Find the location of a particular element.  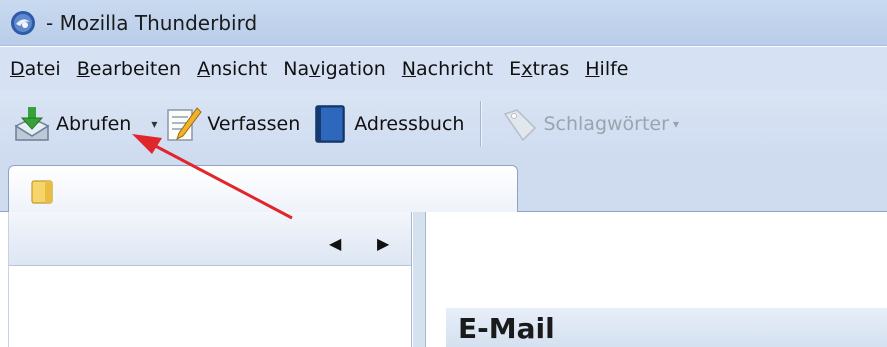

menu-datei: Datei is located at coordinates (35, 69).